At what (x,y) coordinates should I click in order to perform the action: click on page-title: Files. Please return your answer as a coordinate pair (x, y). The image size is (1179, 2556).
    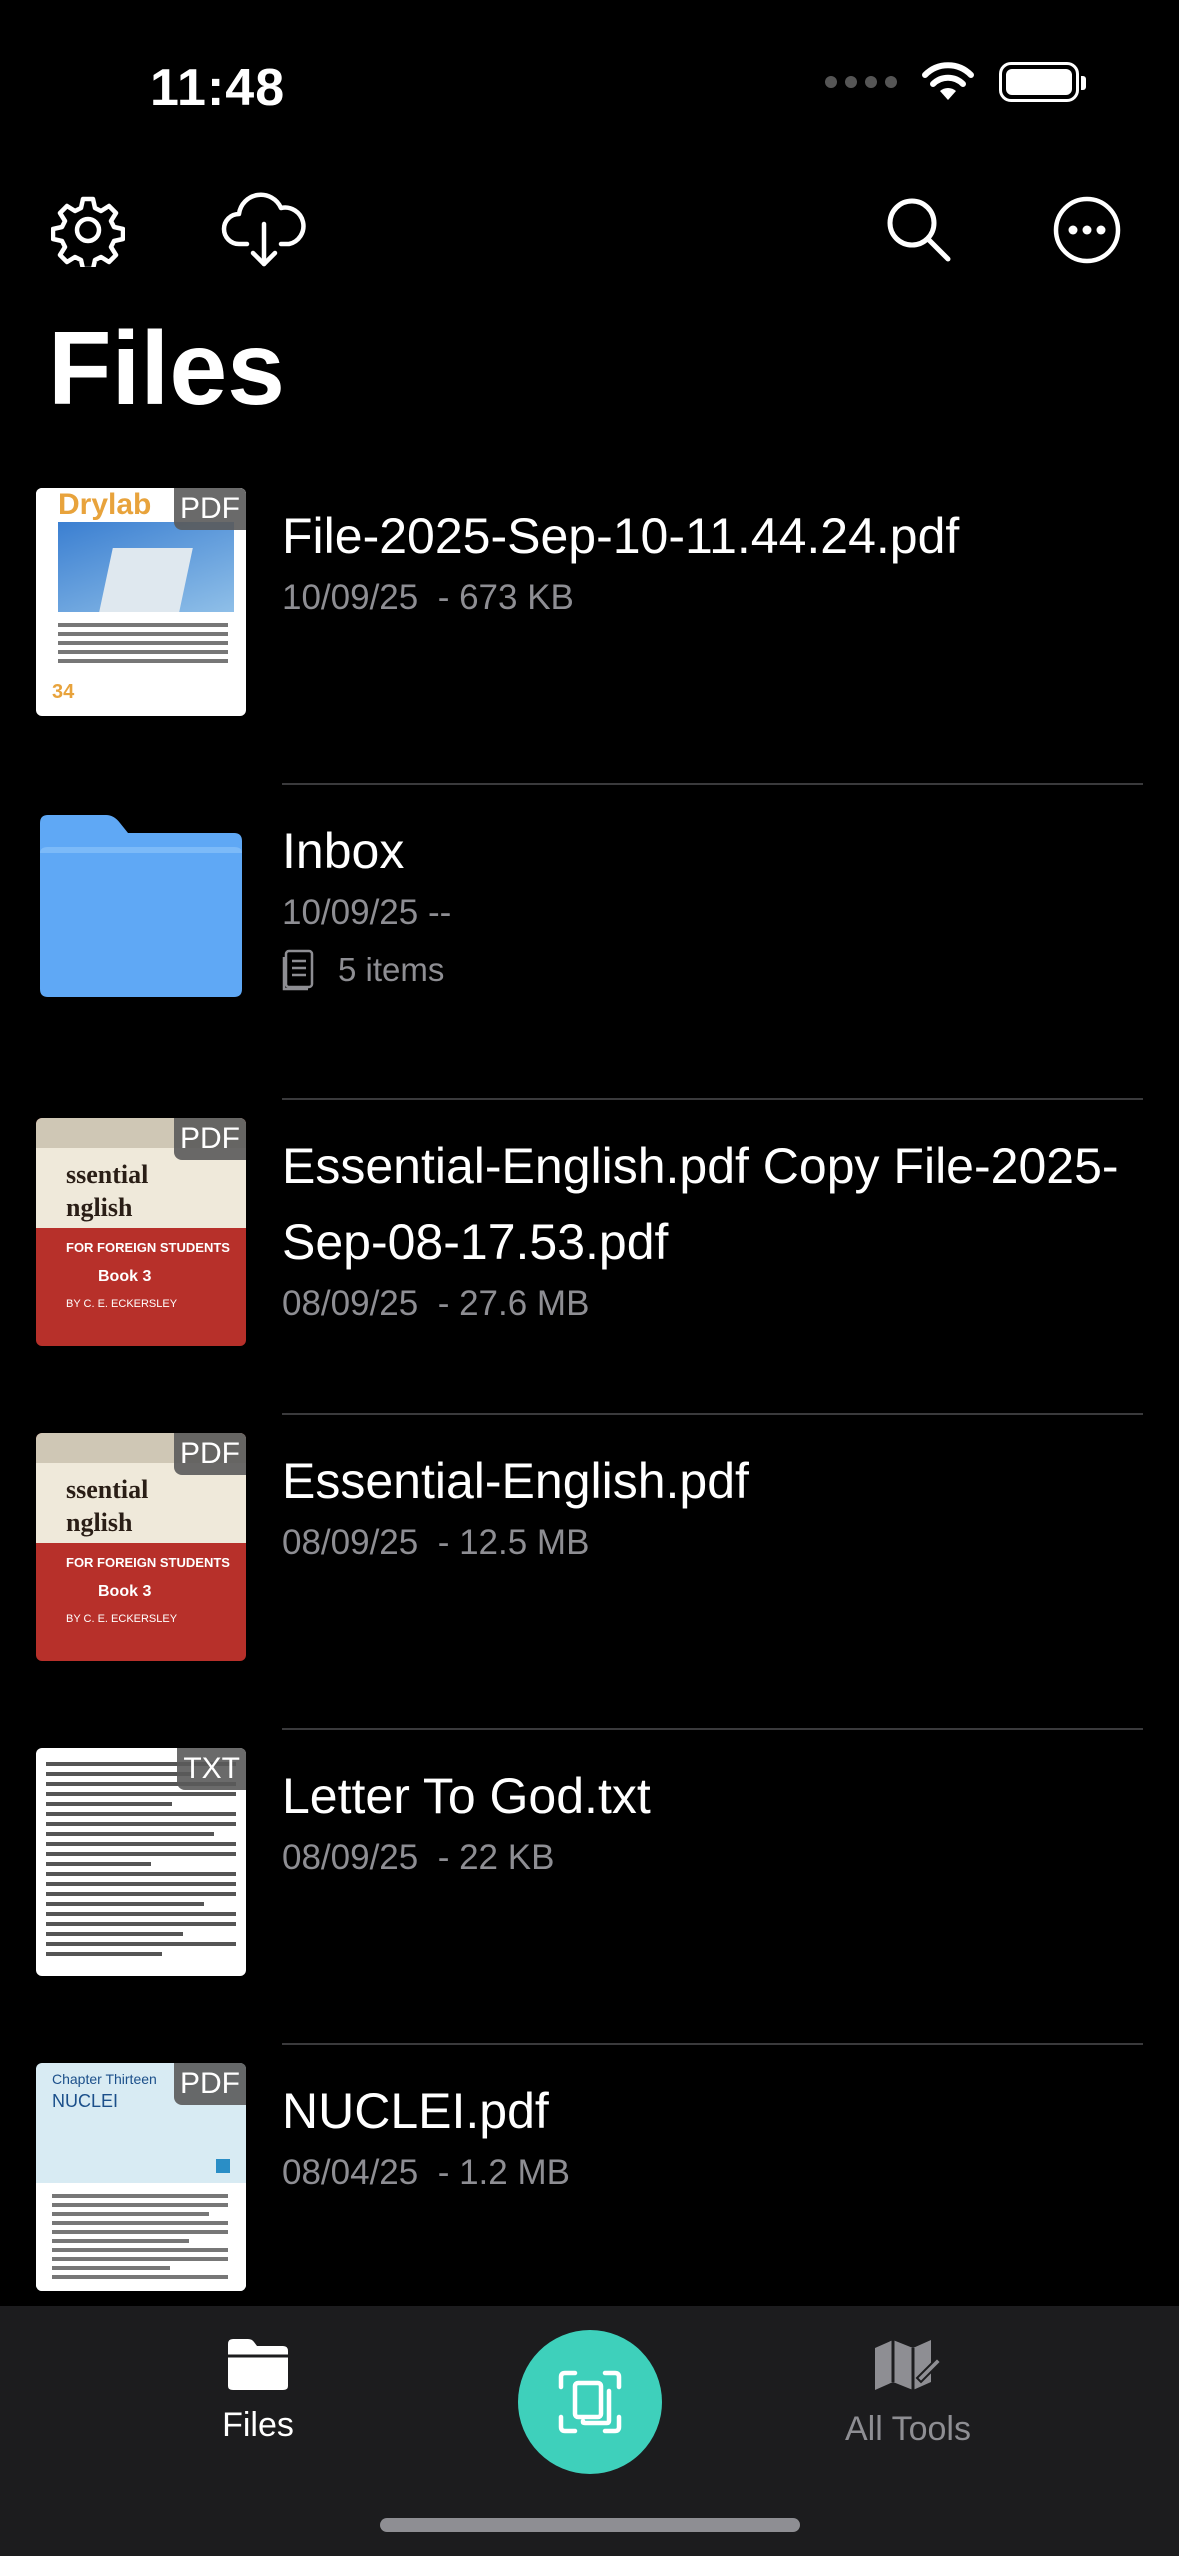
    Looking at the image, I should click on (166, 369).